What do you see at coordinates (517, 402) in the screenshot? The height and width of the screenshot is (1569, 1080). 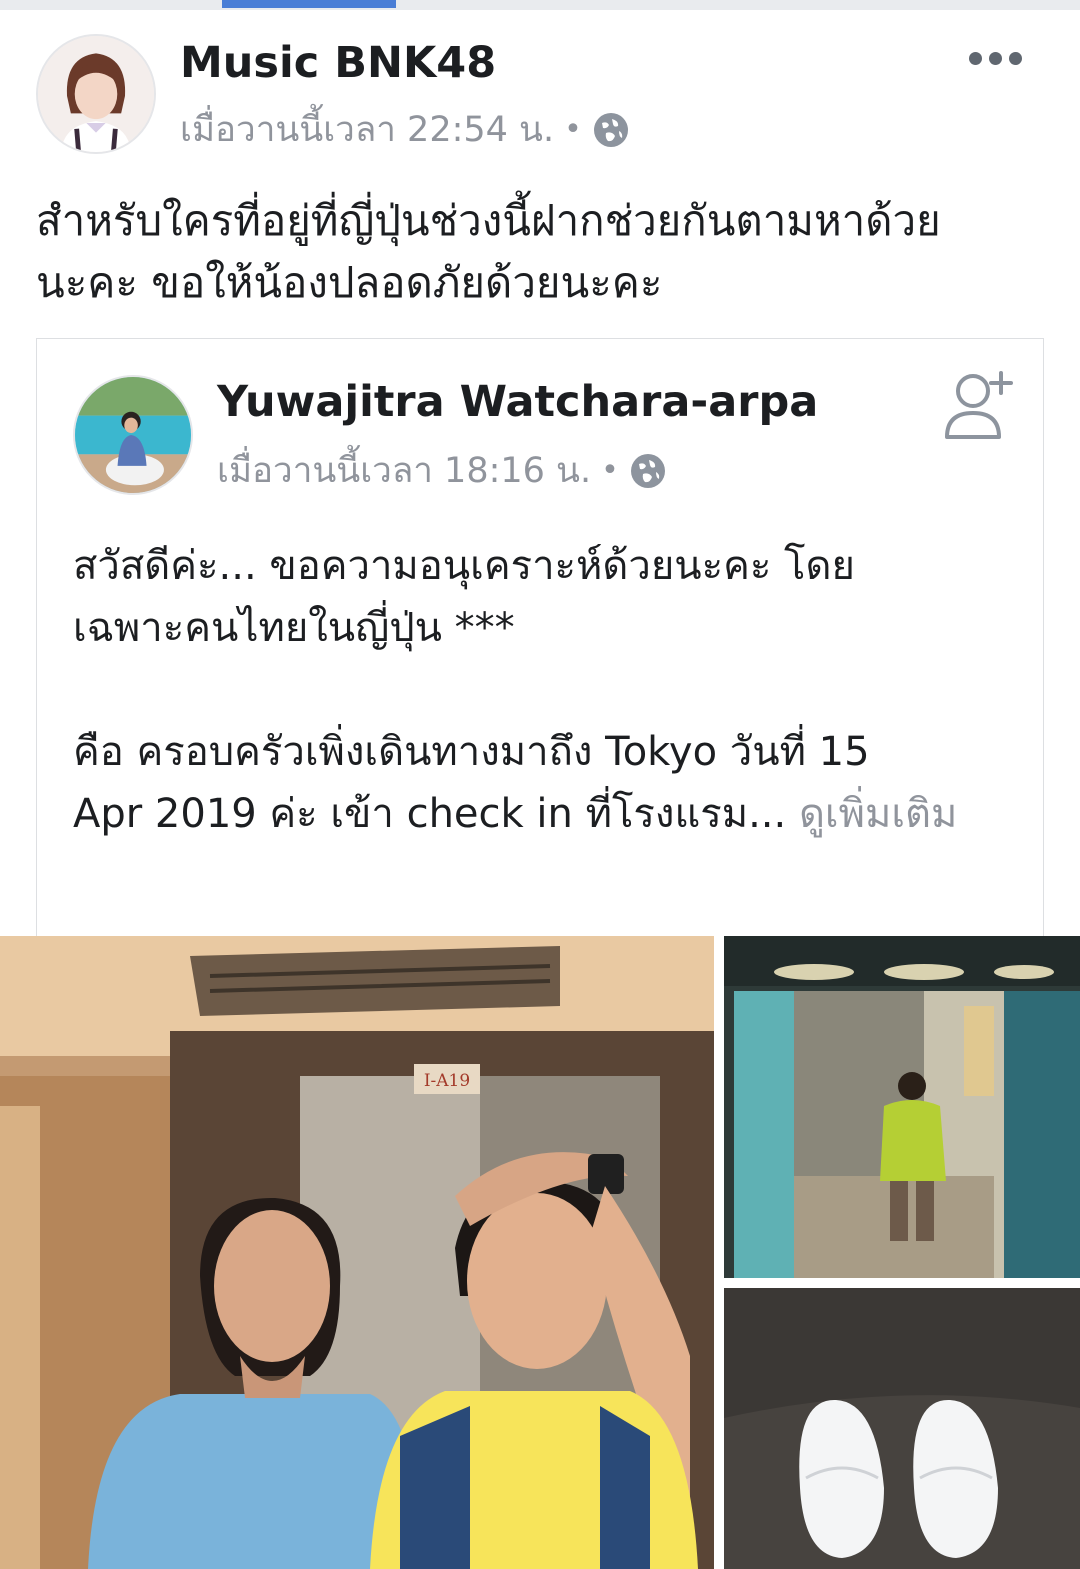 I see `shared-author-name: Yuwajitra Watchara-arpa` at bounding box center [517, 402].